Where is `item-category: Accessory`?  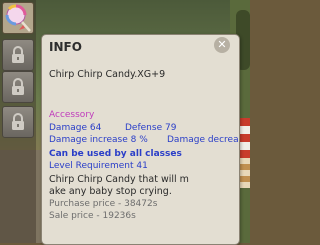
item-category: Accessory is located at coordinates (72, 115).